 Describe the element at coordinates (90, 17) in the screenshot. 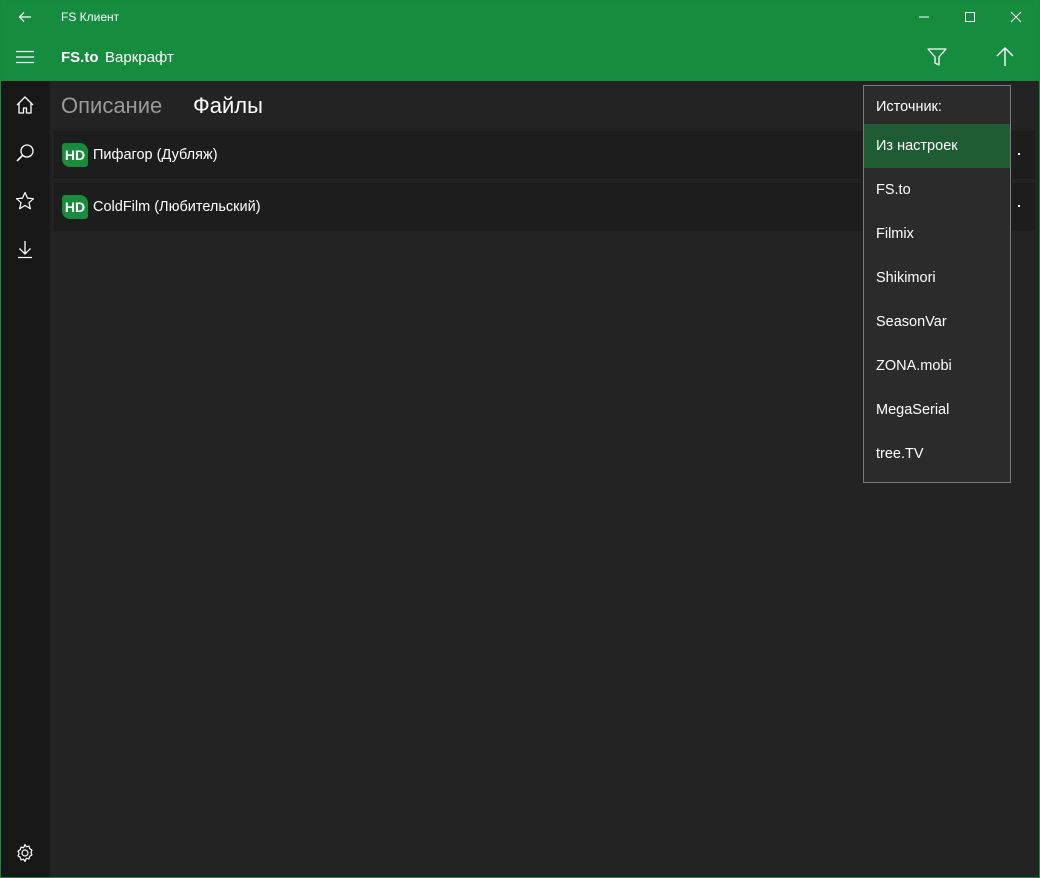

I see `window-title: FS Клиент` at that location.